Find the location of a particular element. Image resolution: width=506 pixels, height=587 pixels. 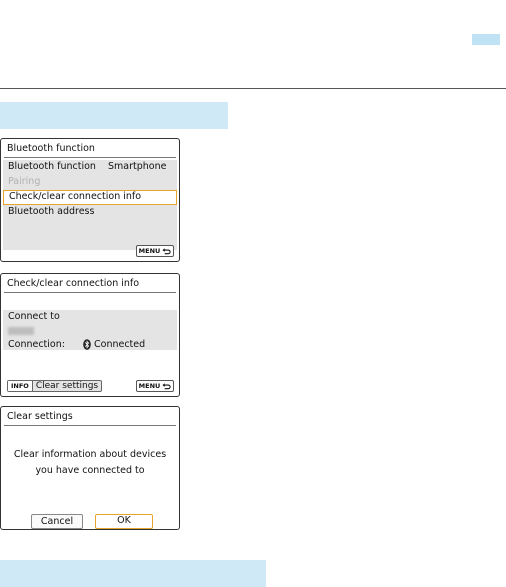

menu-item-label: Bluetooth function is located at coordinates (52, 166).